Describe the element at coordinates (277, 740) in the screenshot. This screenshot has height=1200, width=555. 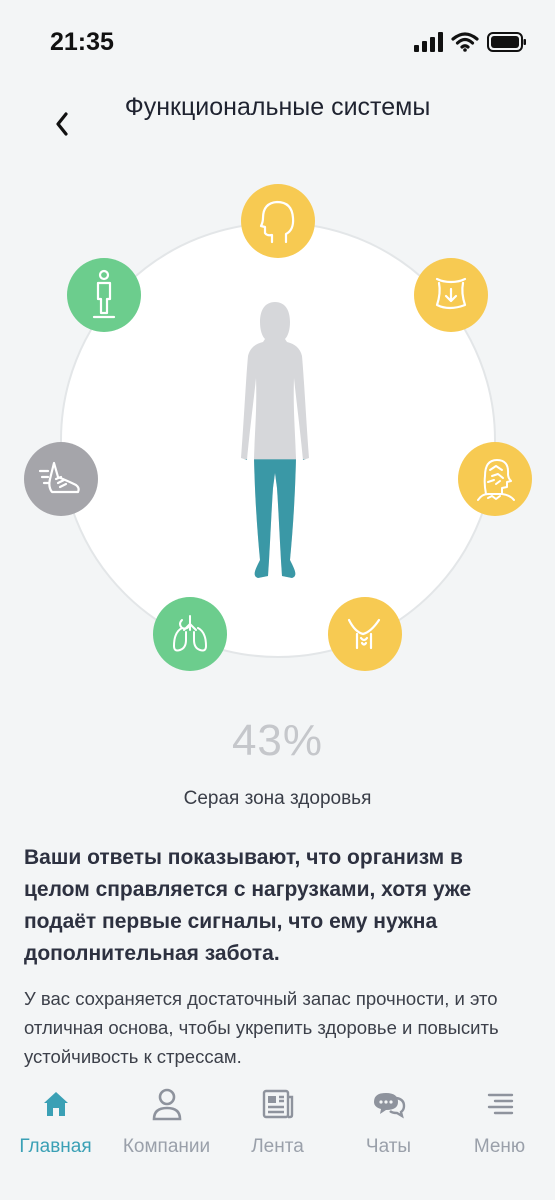
I see `health-score: 43%` at that location.